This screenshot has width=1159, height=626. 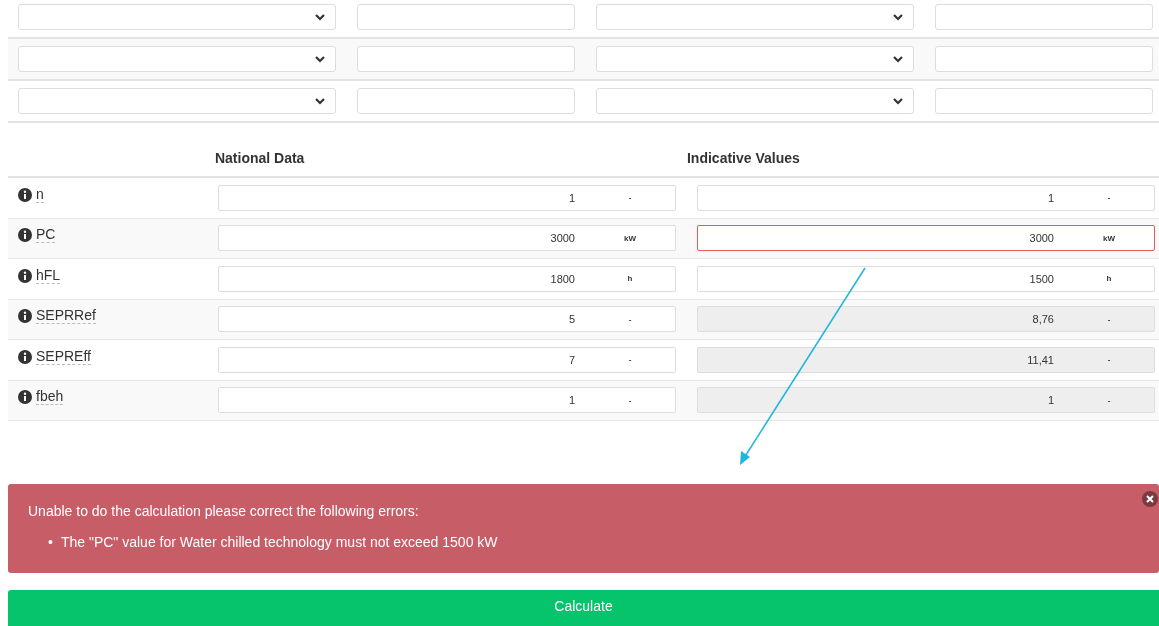 What do you see at coordinates (447, 319) in the screenshot?
I see `number-field: 5 -` at bounding box center [447, 319].